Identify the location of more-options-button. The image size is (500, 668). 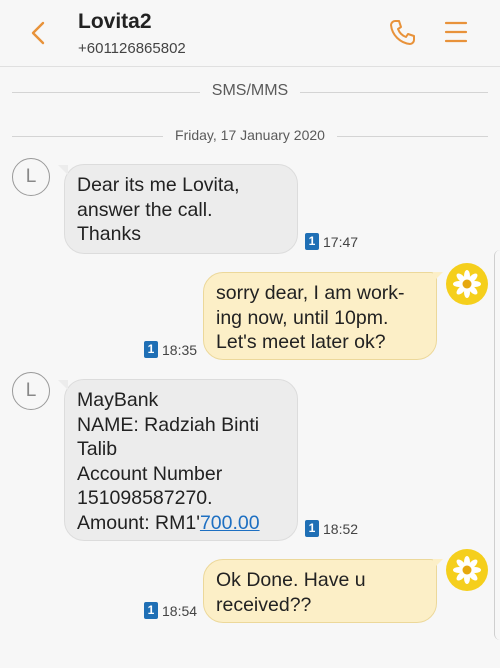
(456, 32).